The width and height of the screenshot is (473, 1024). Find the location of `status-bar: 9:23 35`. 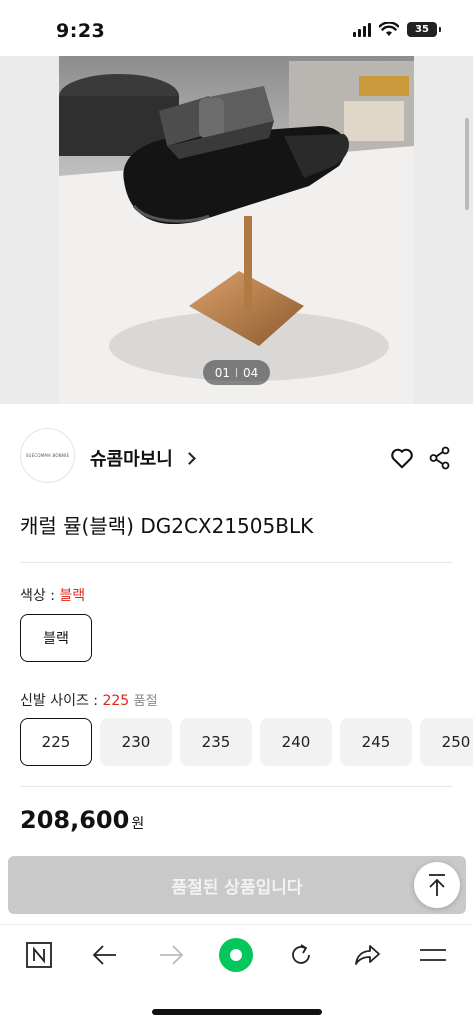

status-bar: 9:23 35 is located at coordinates (236, 28).